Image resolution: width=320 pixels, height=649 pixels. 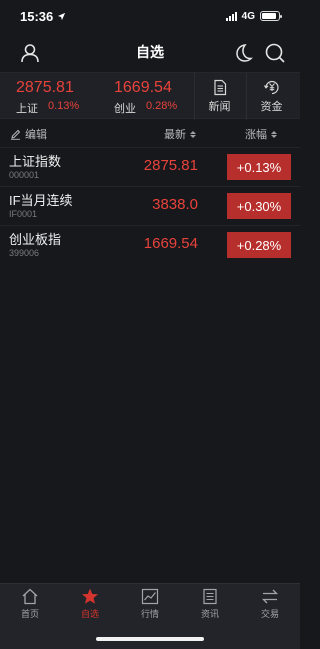 I want to click on tab-news: 资讯, so click(x=210, y=604).